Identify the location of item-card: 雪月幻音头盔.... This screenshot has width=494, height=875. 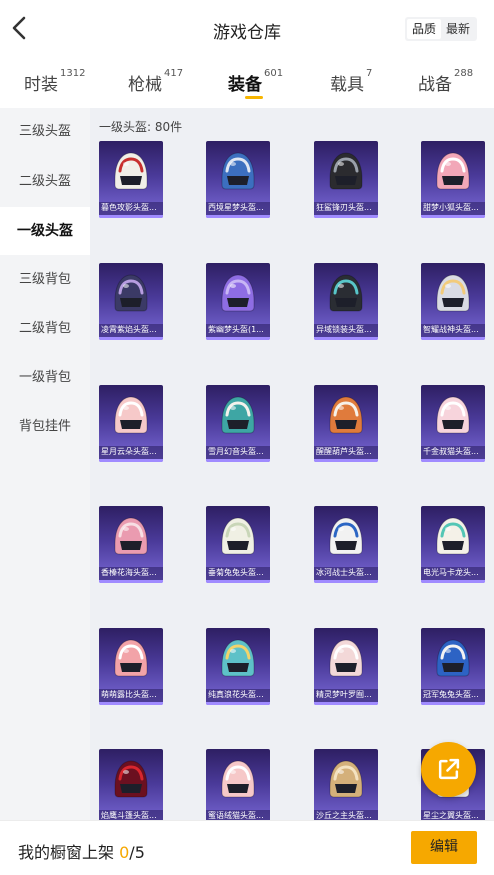
(238, 423).